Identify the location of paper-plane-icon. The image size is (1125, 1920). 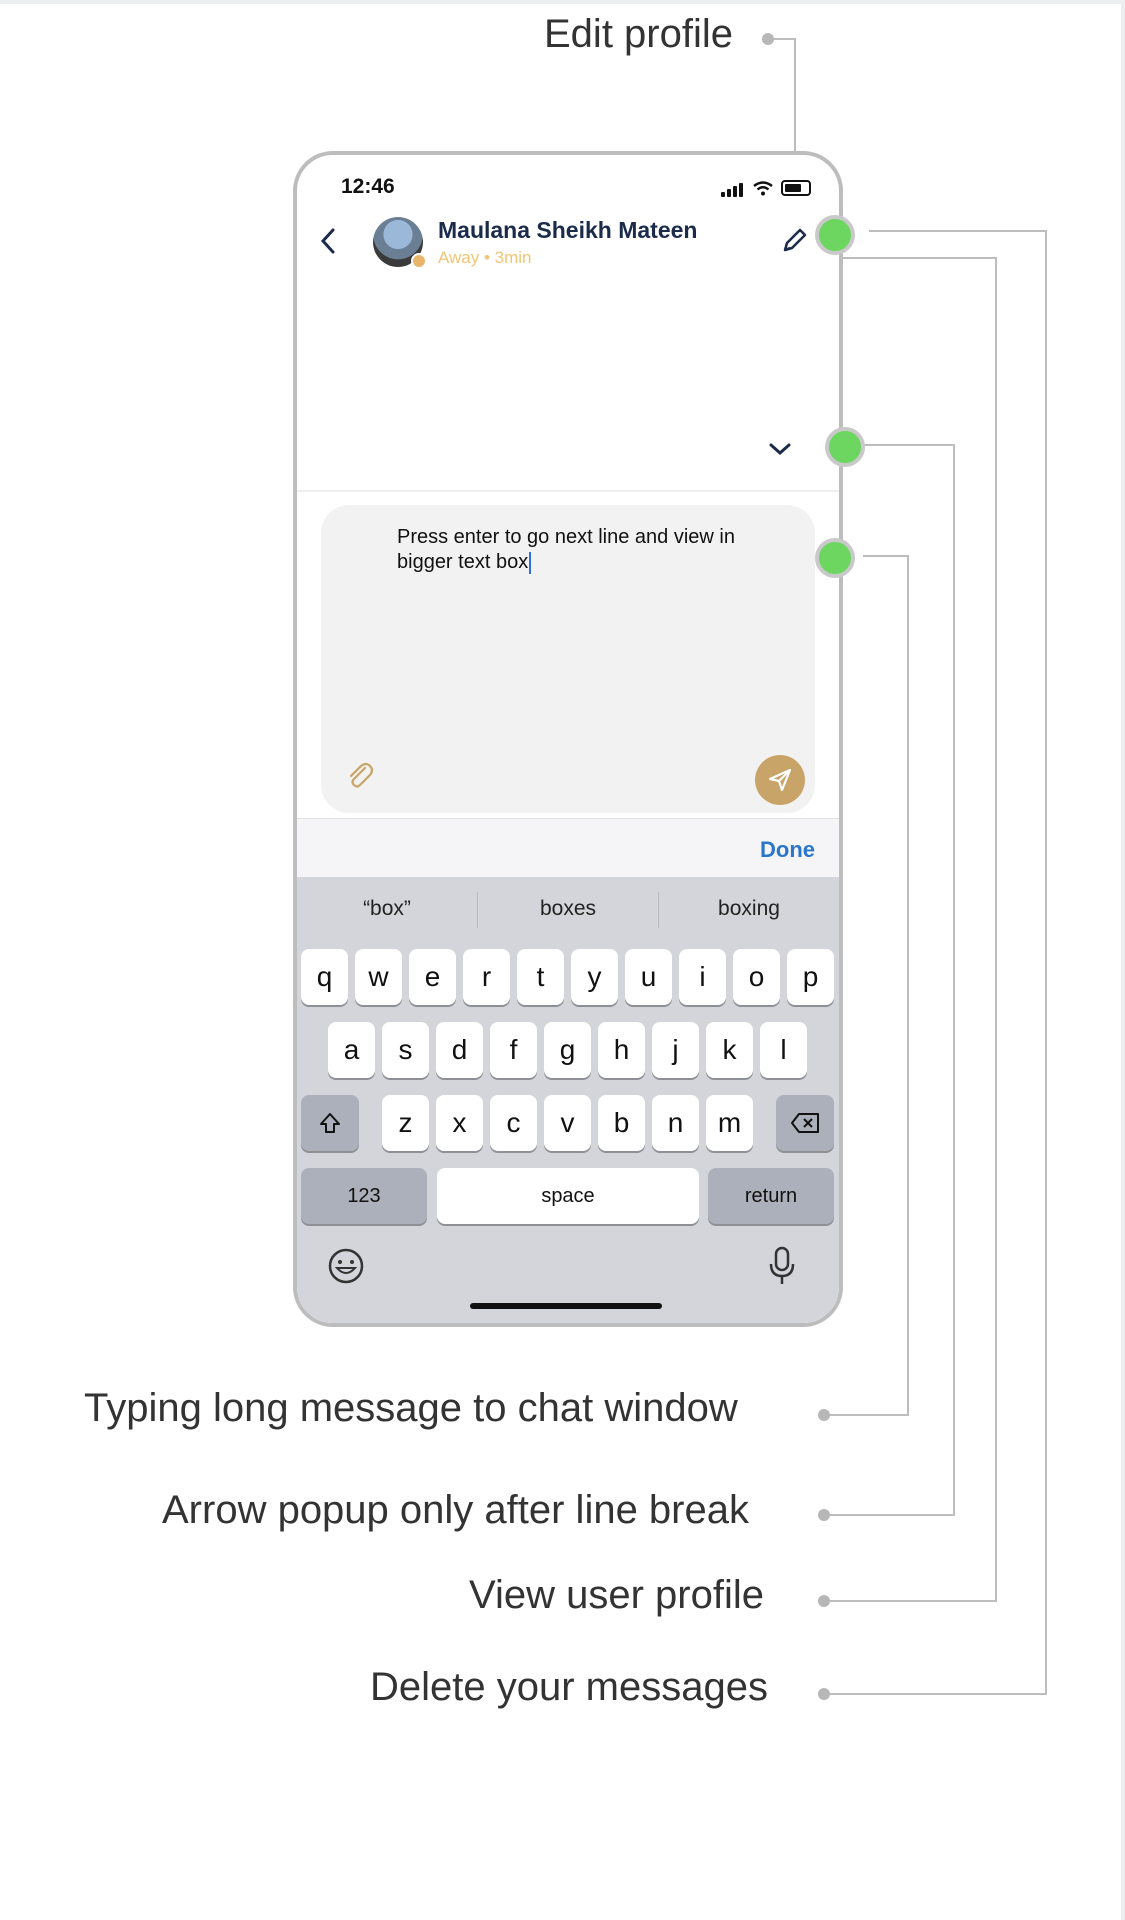
(780, 780).